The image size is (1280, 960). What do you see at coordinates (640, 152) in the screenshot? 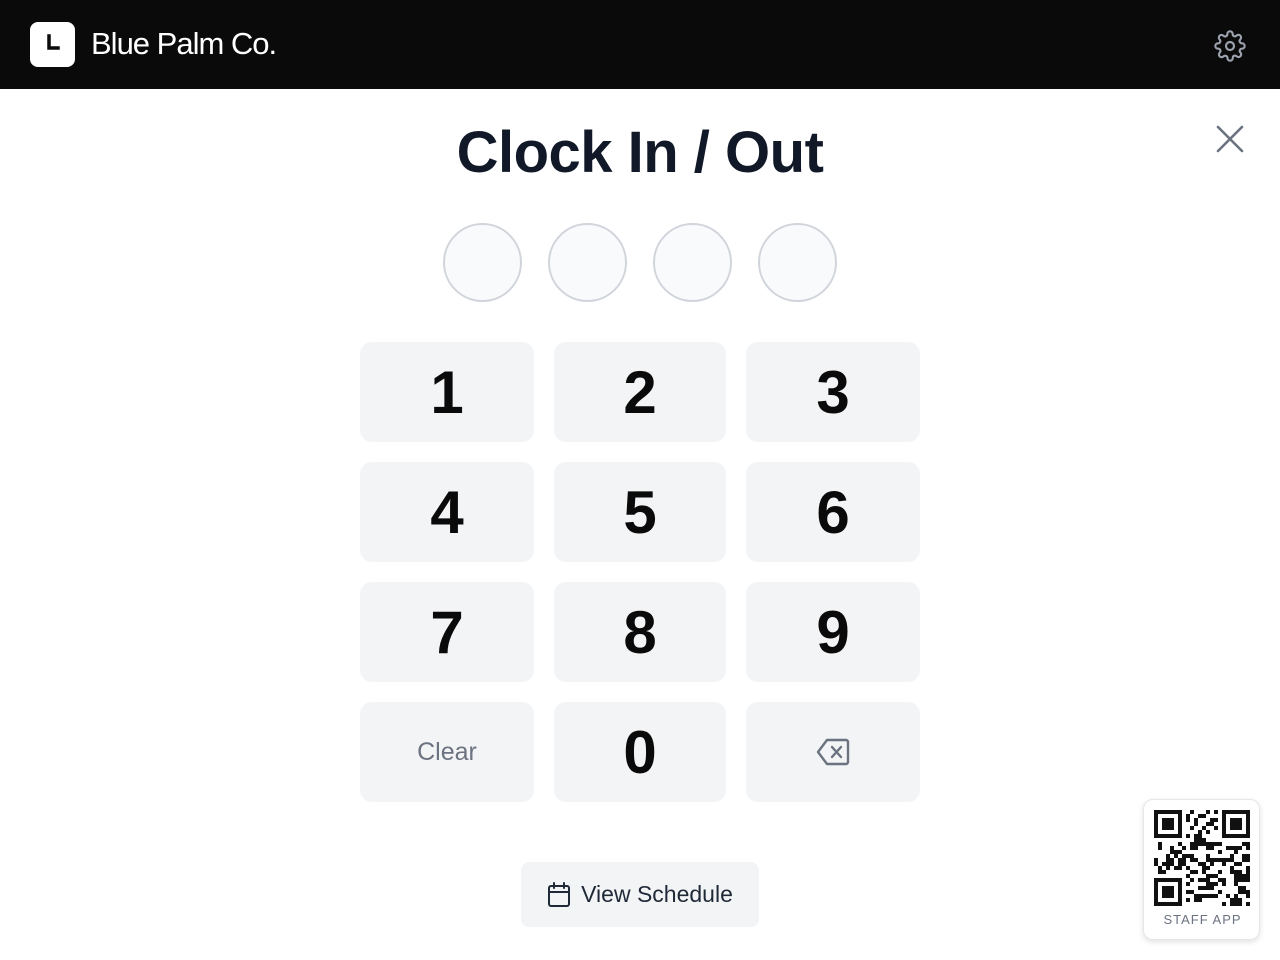
I see `page-title: Clock In / Out` at bounding box center [640, 152].